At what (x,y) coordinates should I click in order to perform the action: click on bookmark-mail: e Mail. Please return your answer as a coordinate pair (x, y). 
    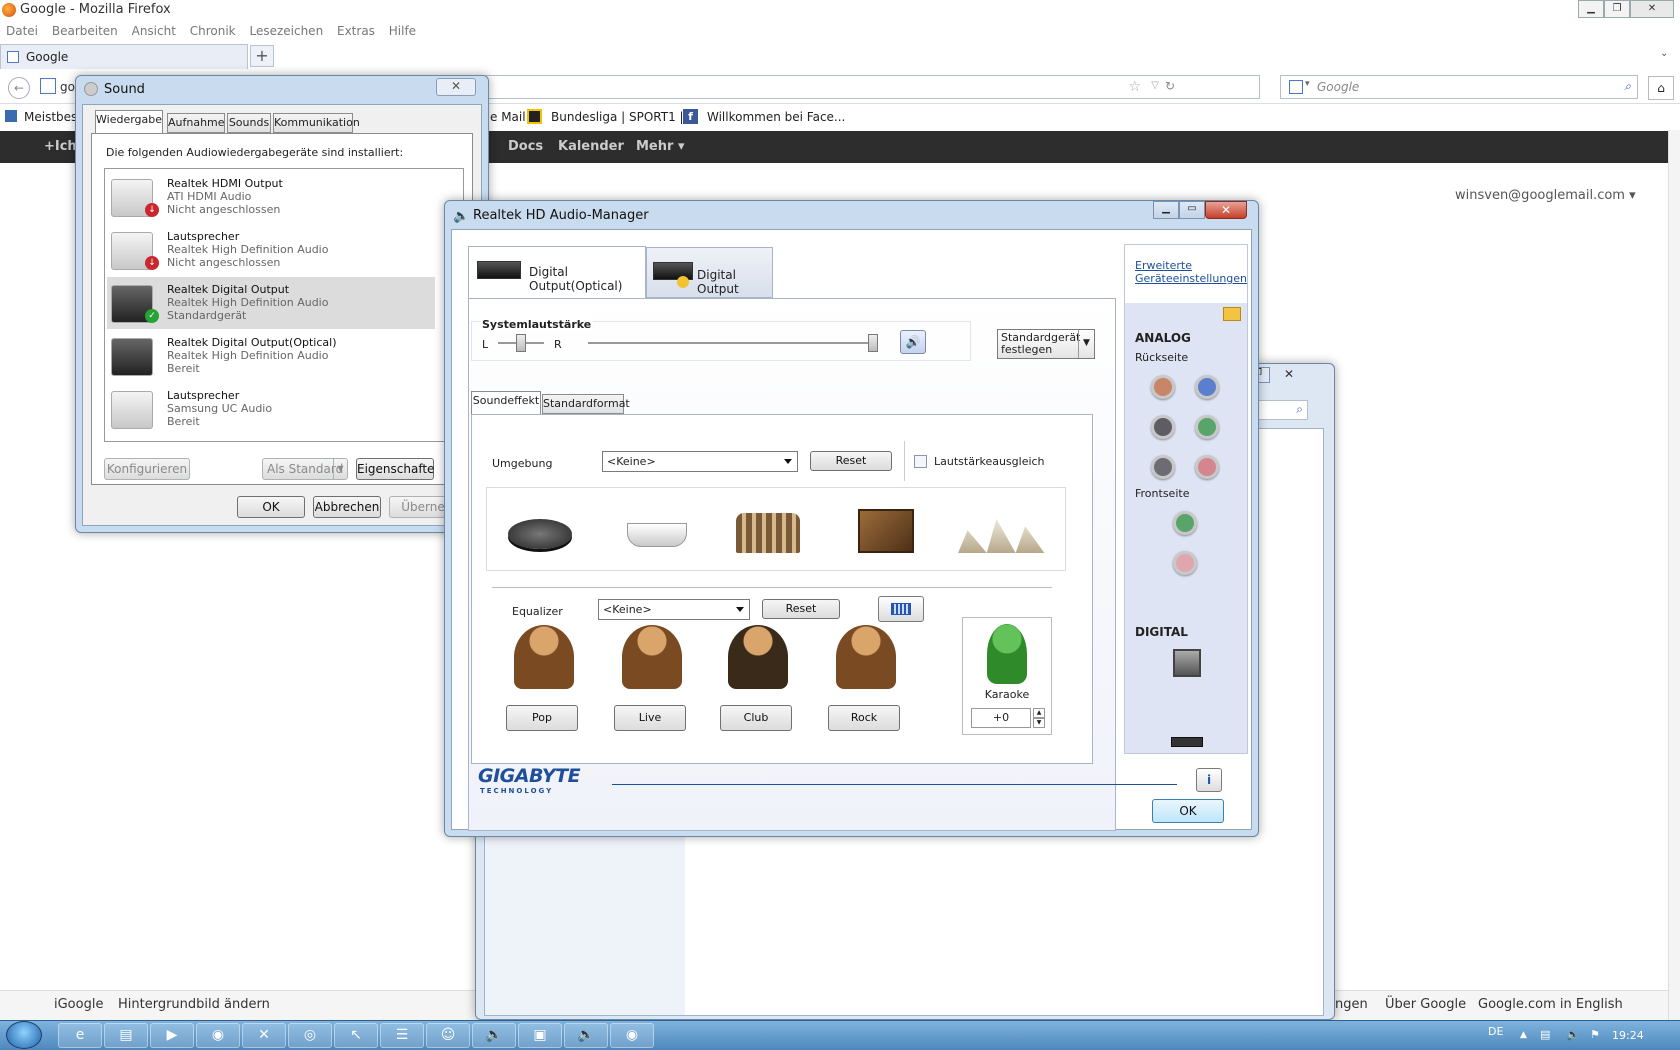
    Looking at the image, I should click on (508, 117).